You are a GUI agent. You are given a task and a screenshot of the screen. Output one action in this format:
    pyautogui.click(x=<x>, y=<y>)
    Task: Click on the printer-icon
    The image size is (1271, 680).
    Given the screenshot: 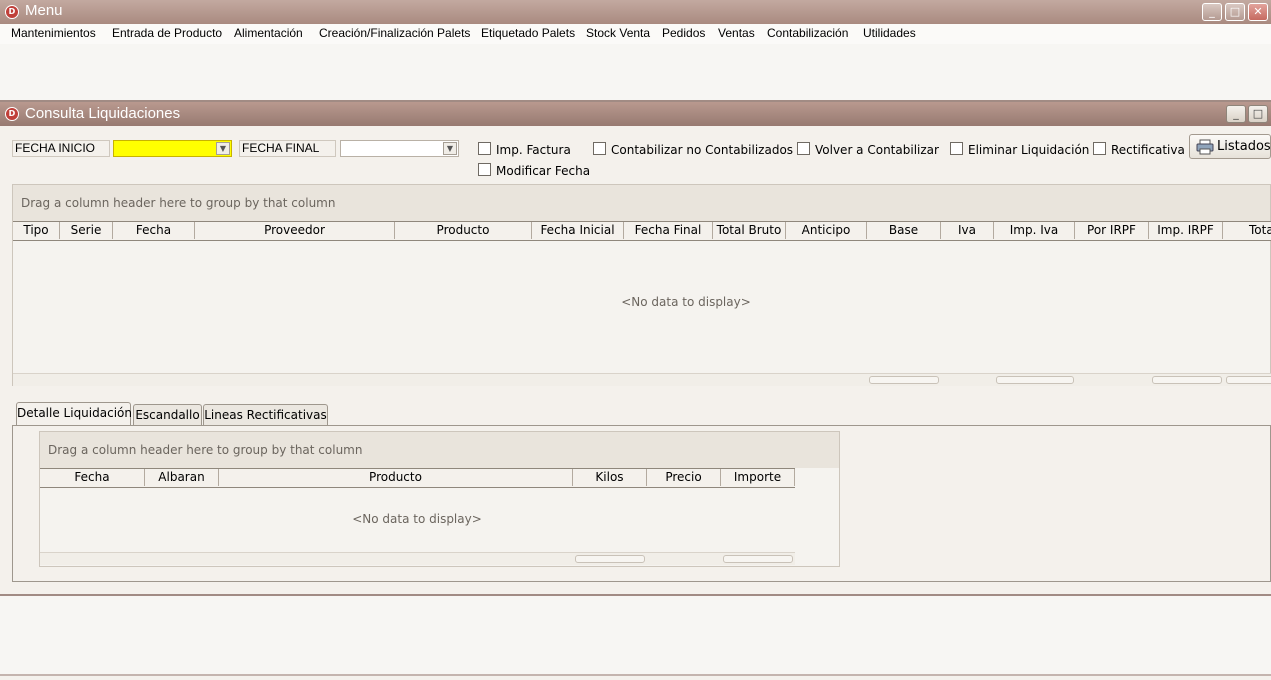 What is the action you would take?
    pyautogui.click(x=1205, y=147)
    